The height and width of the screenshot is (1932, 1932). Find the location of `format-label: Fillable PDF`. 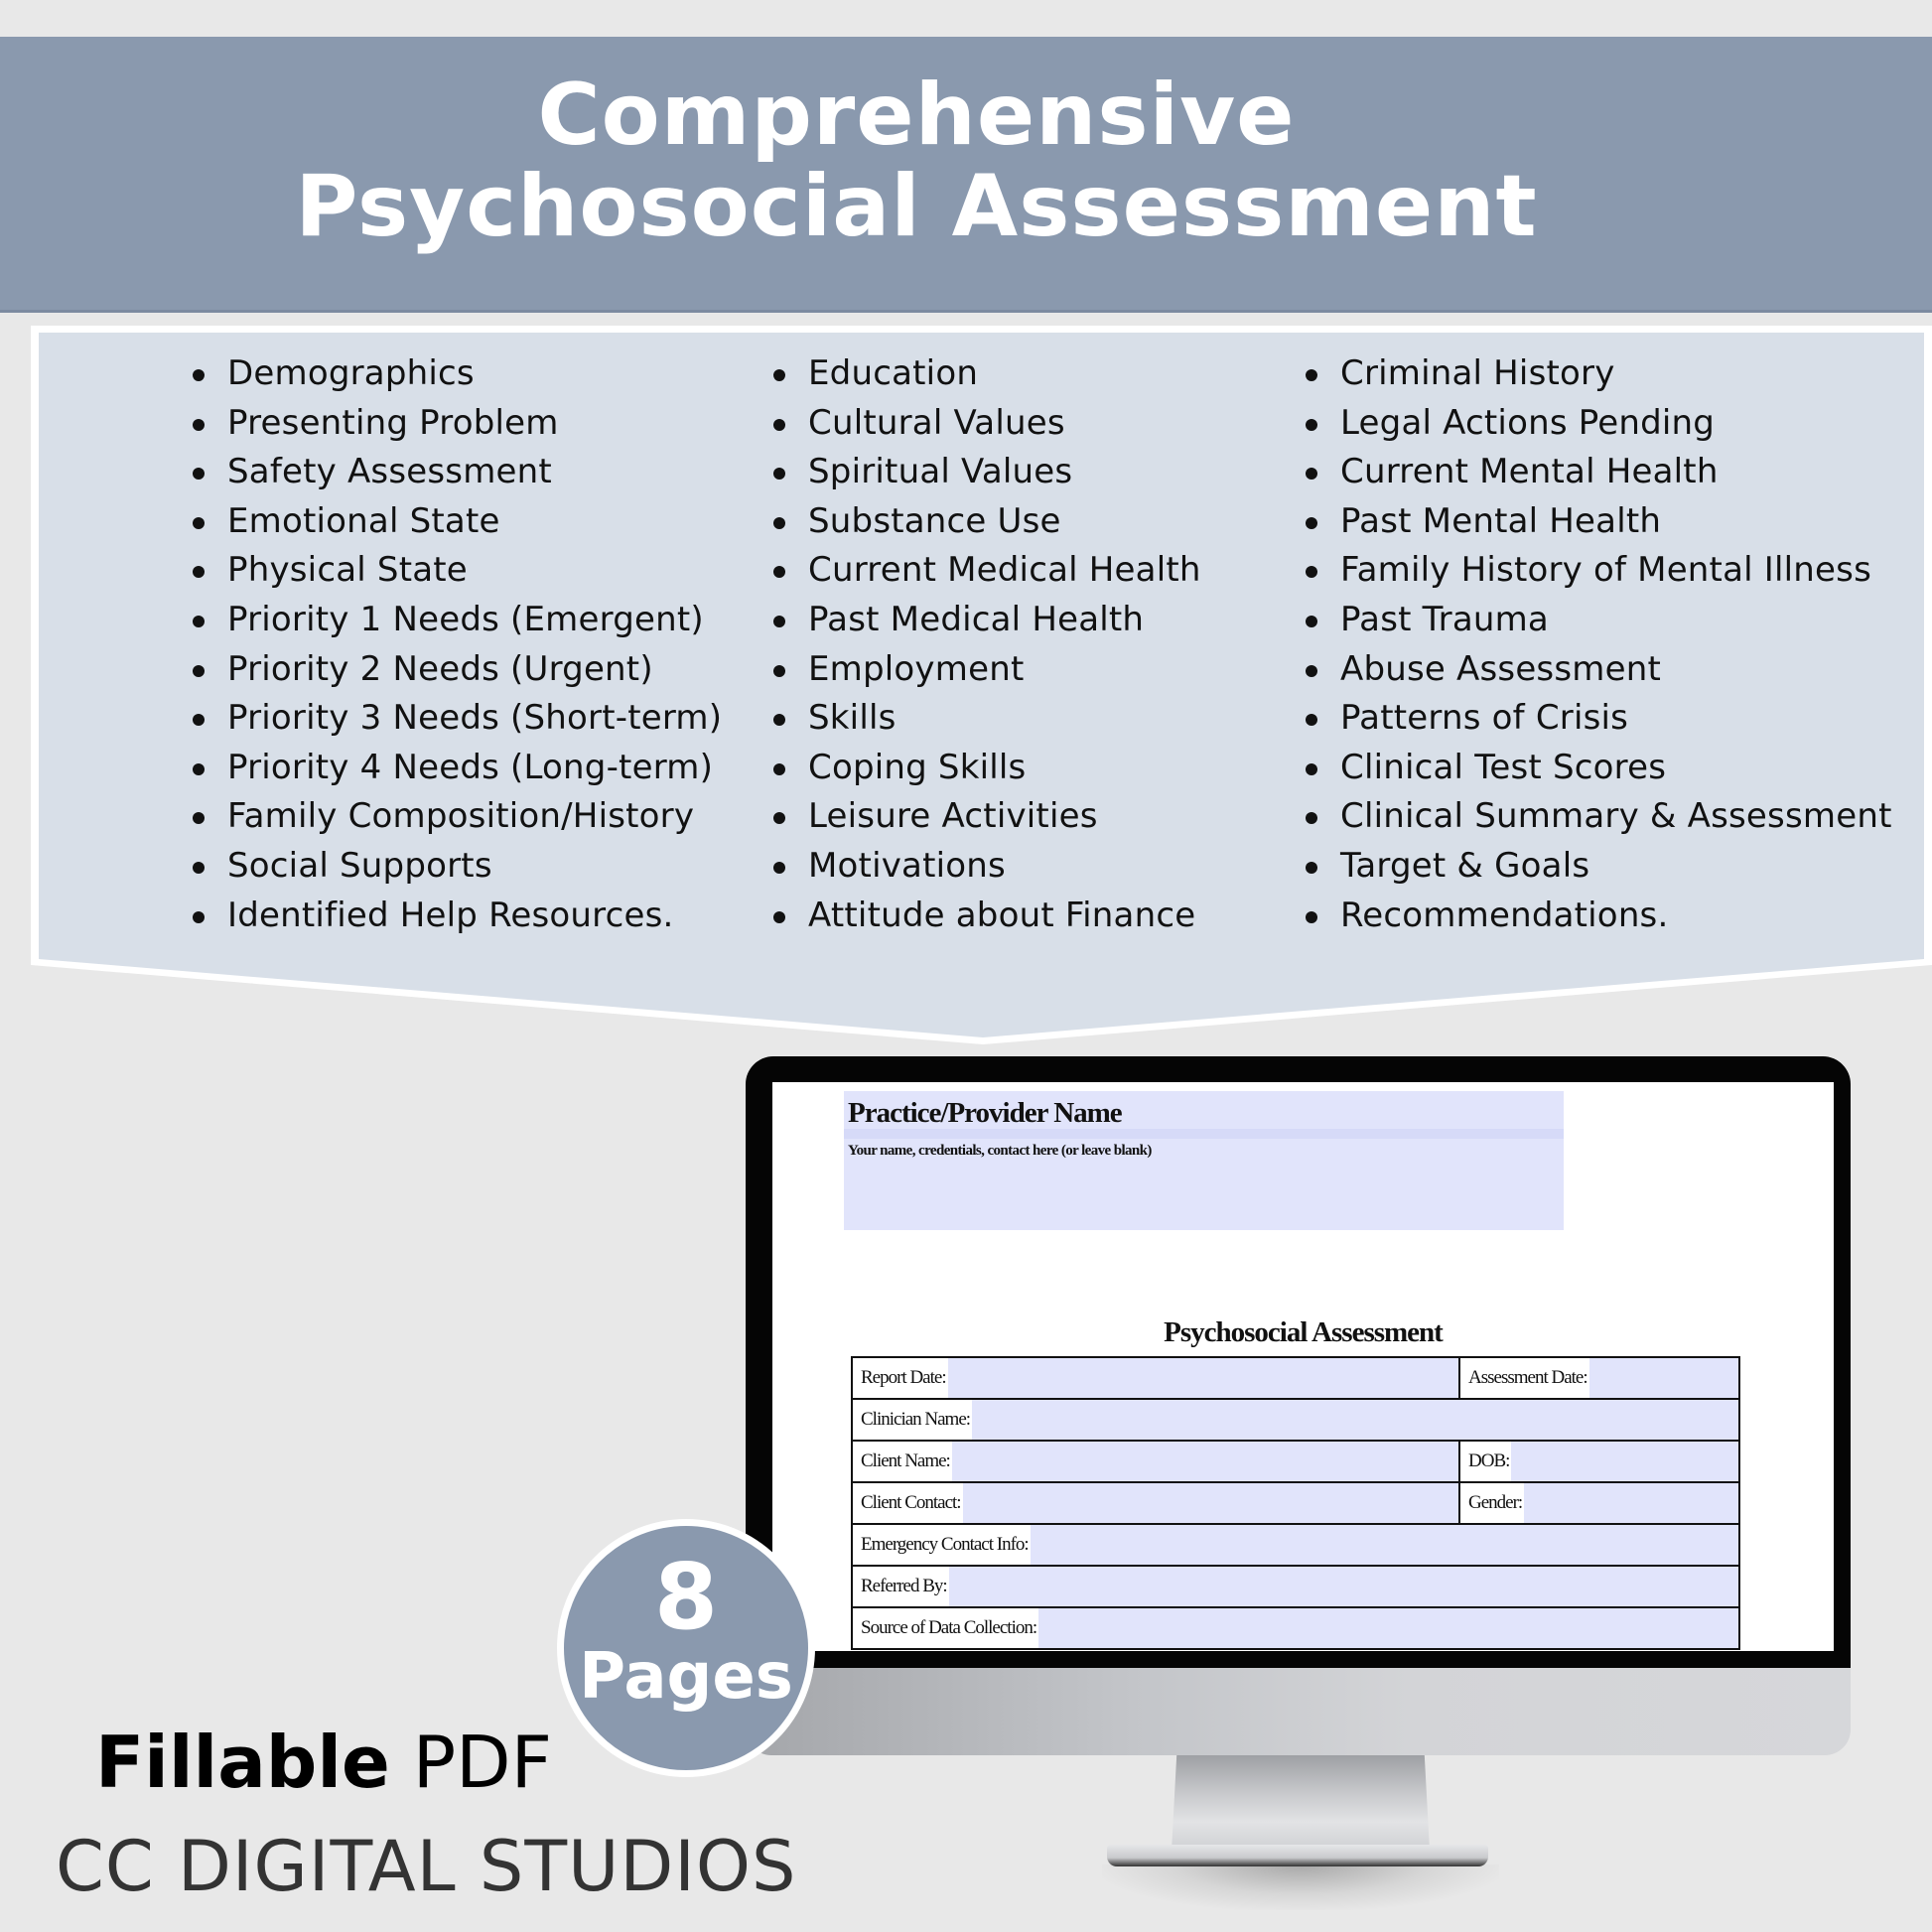

format-label: Fillable PDF is located at coordinates (324, 1762).